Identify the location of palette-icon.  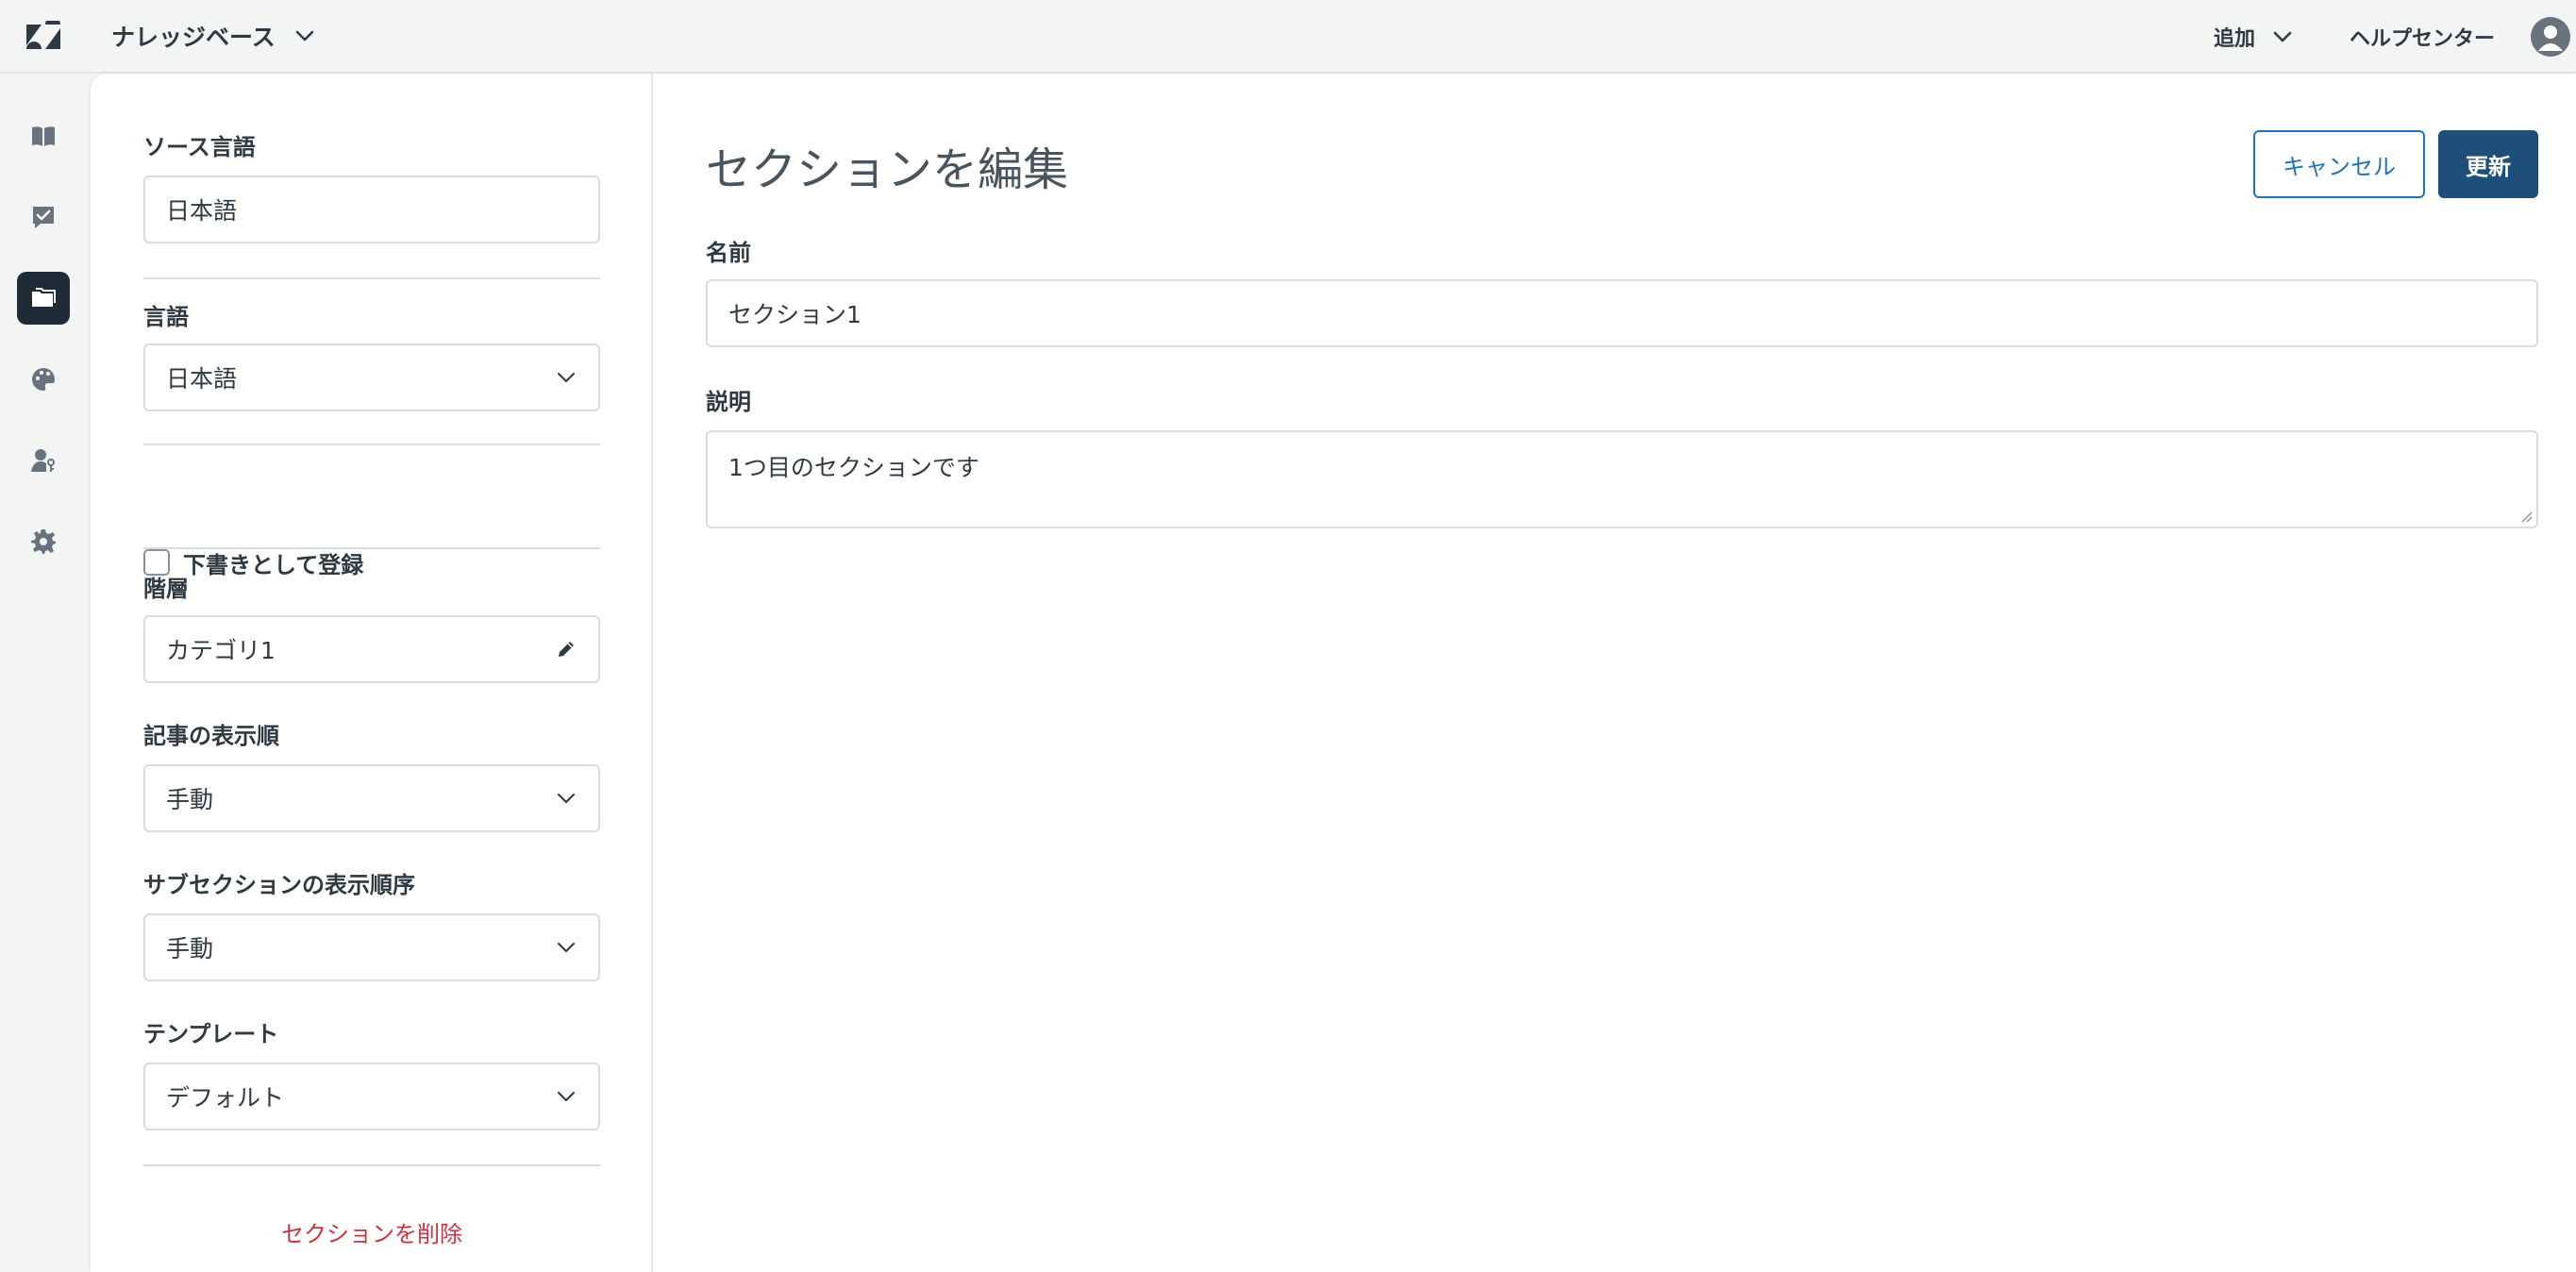
(43, 380).